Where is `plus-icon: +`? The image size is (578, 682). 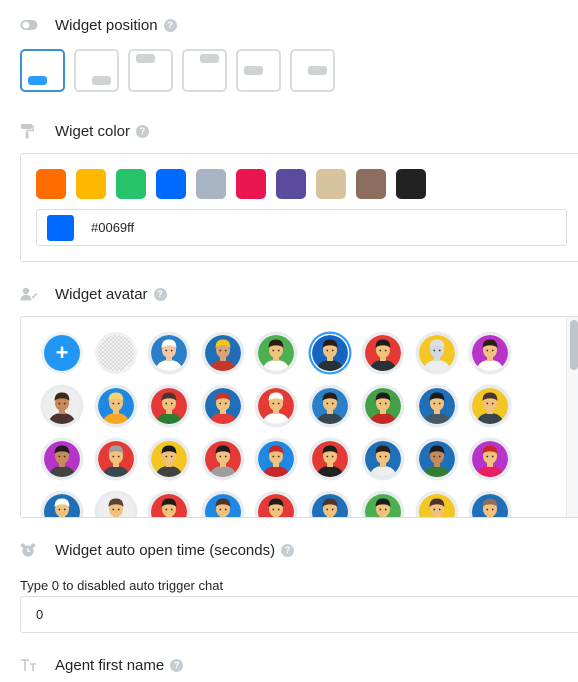
plus-icon: + is located at coordinates (62, 352).